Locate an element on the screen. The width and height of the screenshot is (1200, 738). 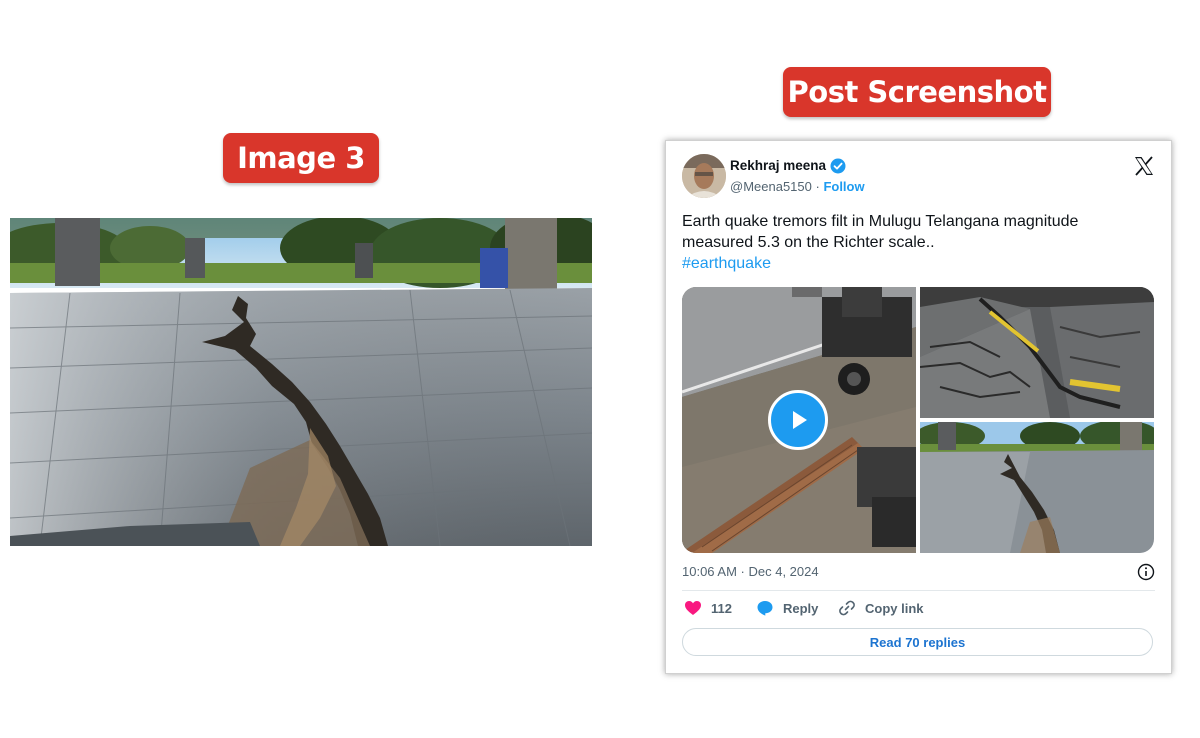
like-count: 112 is located at coordinates (721, 608).